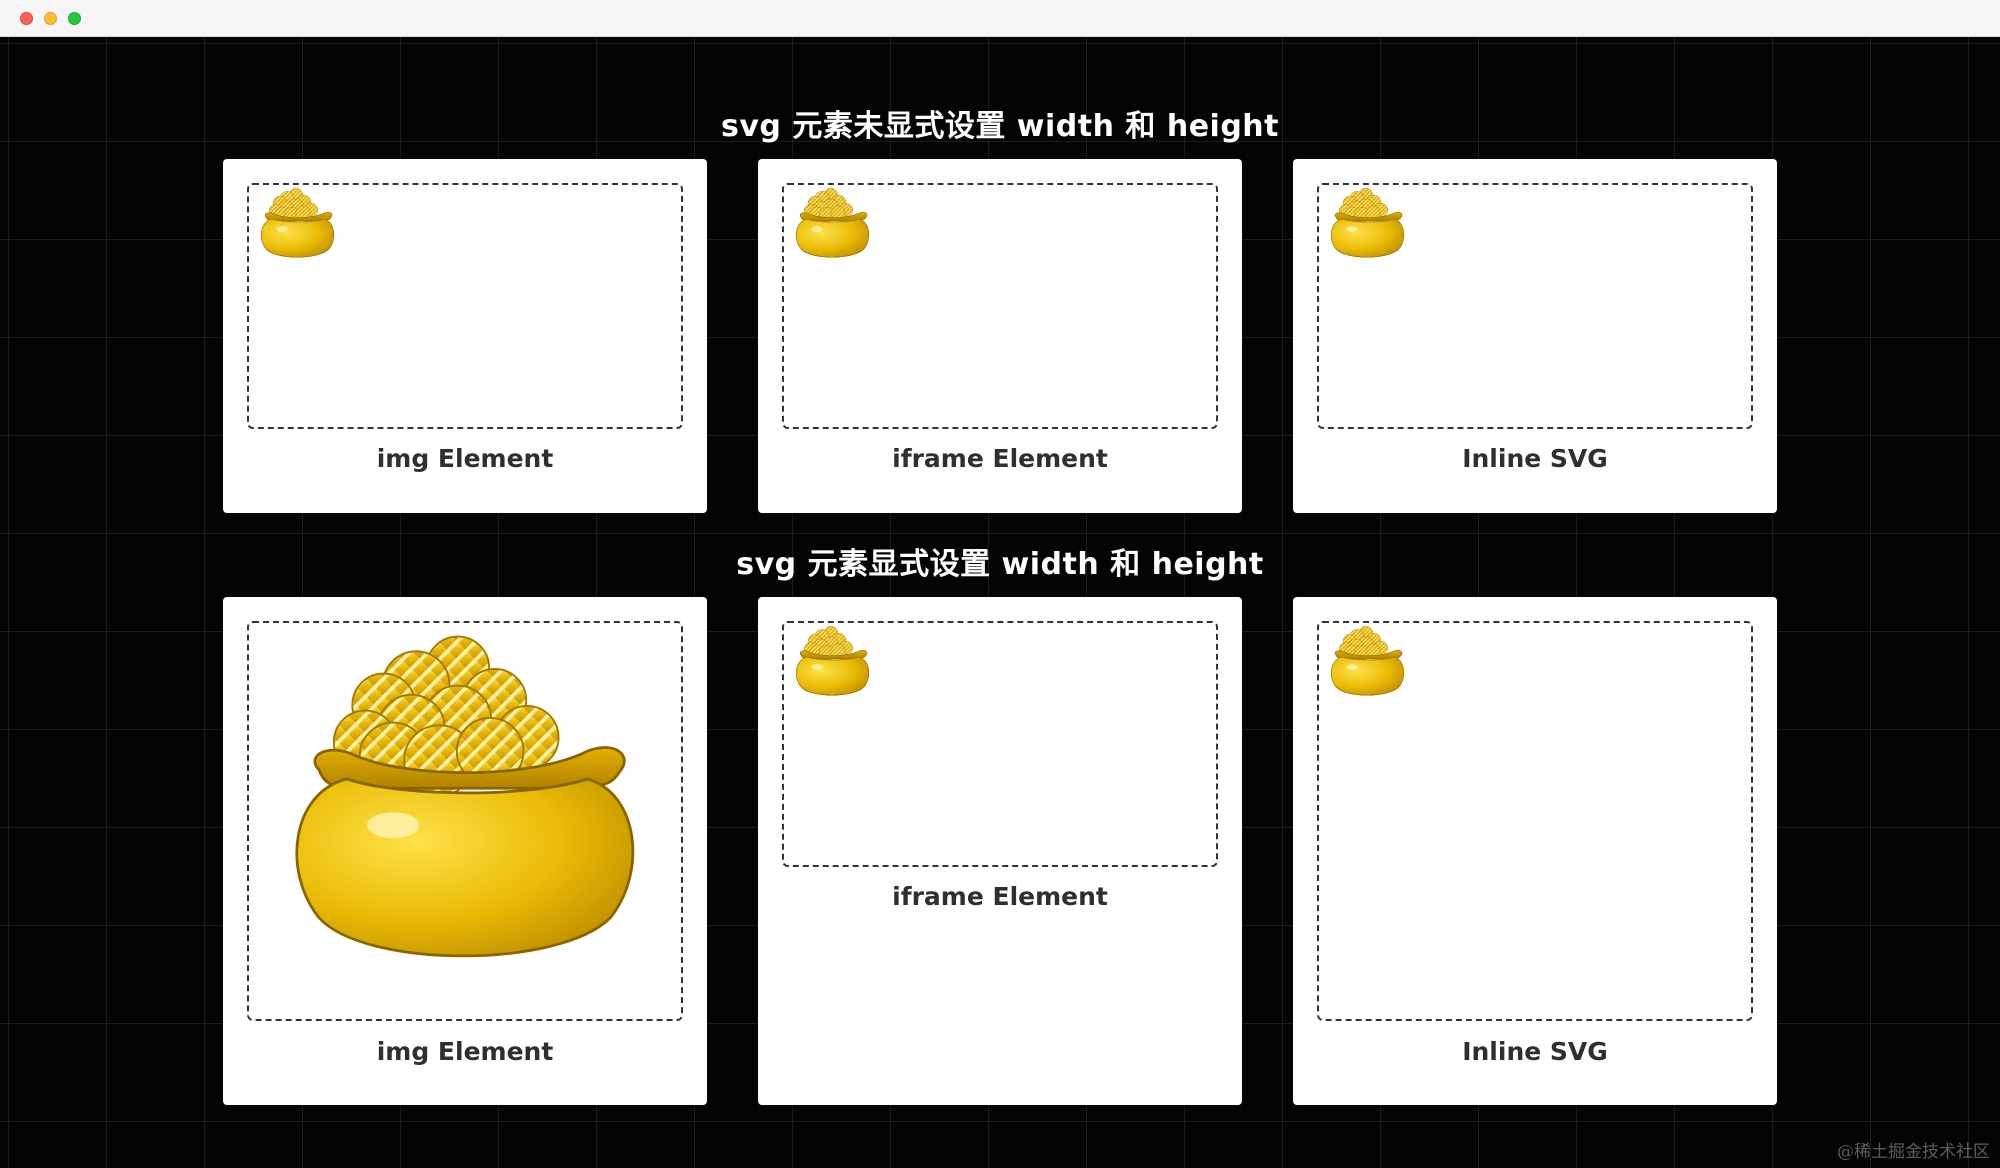 Image resolution: width=2000 pixels, height=1168 pixels. Describe the element at coordinates (1000, 18) in the screenshot. I see `window-titlebar` at that location.